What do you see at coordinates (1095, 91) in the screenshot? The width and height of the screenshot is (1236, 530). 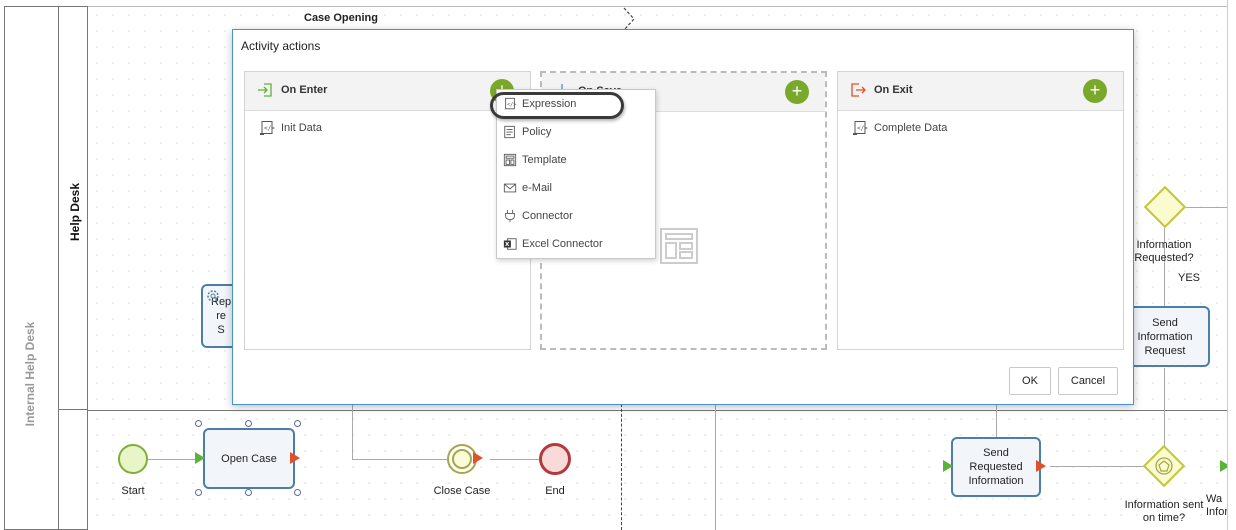 I see `on-exit-add-button: +` at bounding box center [1095, 91].